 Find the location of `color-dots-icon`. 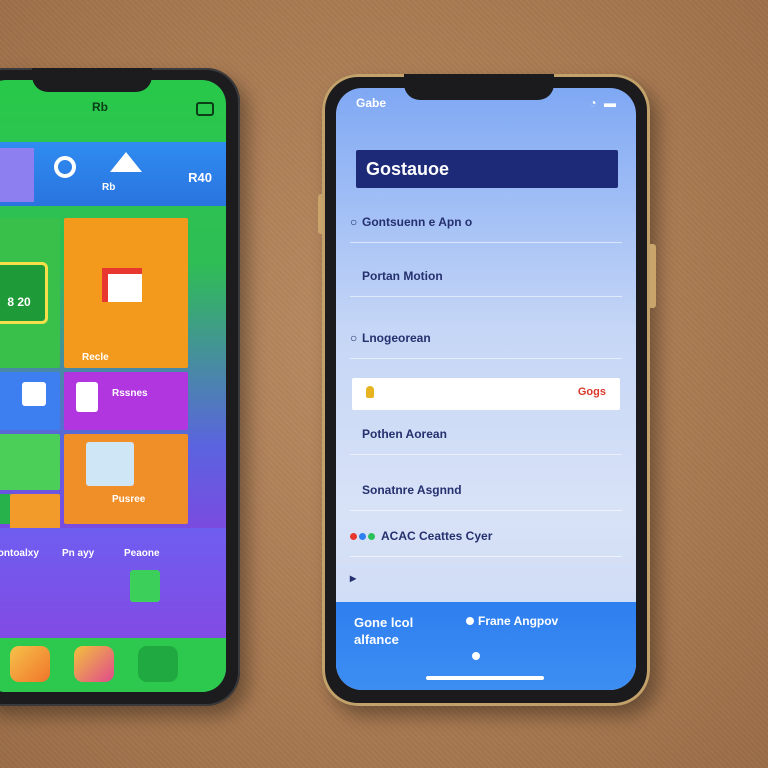

color-dots-icon is located at coordinates (363, 536).